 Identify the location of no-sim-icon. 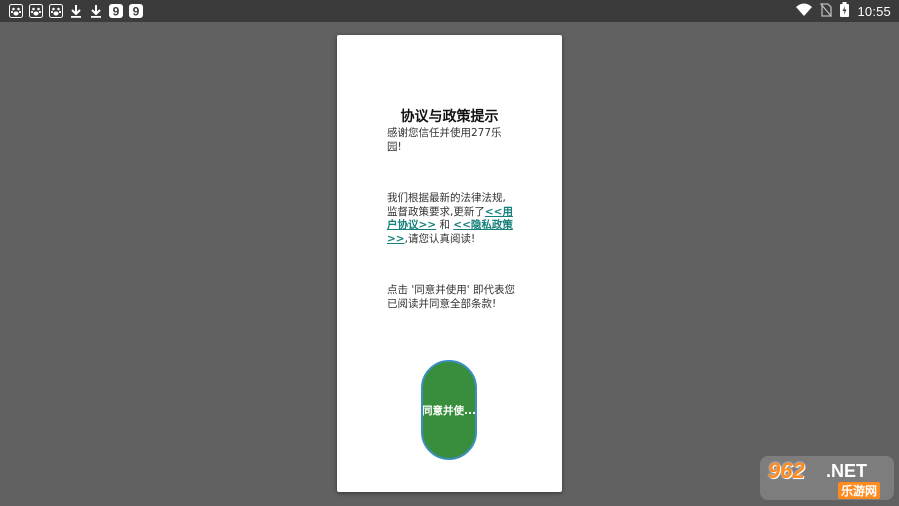
(826, 11).